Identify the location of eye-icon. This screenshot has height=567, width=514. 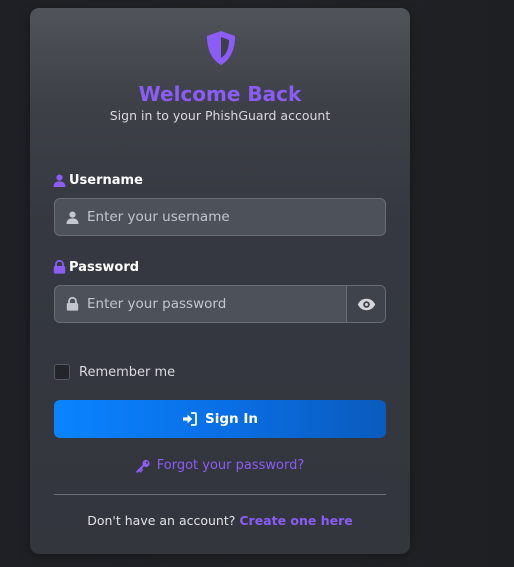
(366, 304).